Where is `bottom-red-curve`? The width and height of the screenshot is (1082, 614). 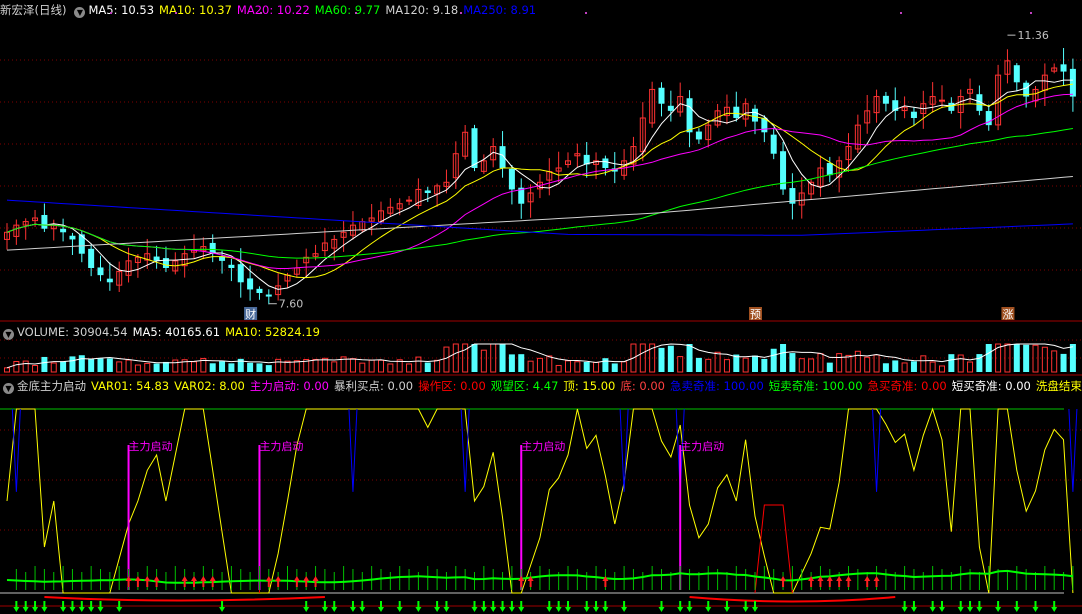 bottom-red-curve is located at coordinates (470, 599).